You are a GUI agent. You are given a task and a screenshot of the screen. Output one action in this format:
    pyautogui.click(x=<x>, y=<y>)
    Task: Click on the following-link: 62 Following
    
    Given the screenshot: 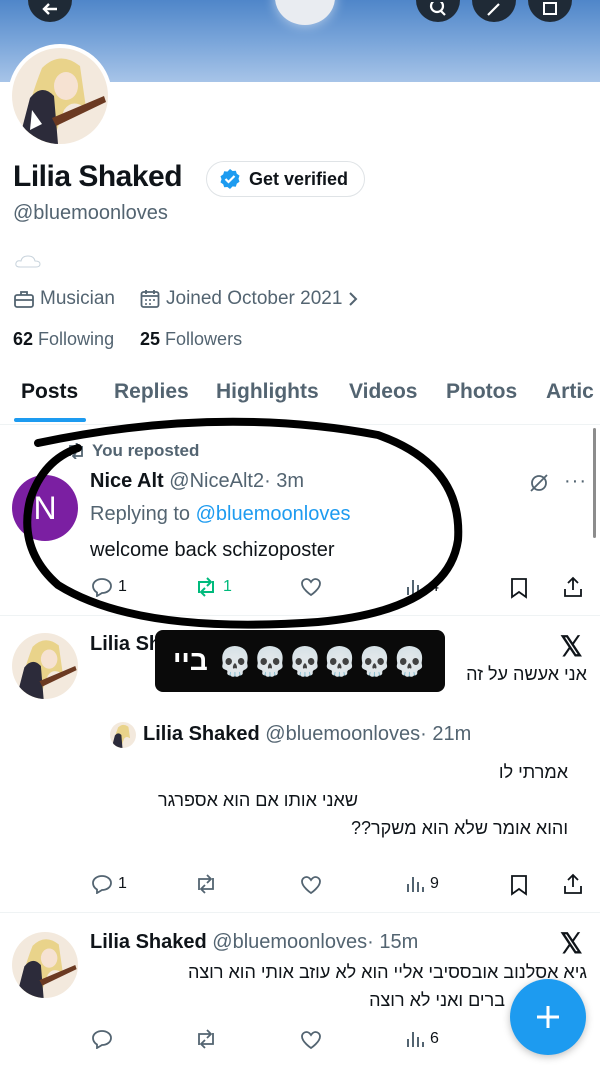 What is the action you would take?
    pyautogui.click(x=63, y=339)
    